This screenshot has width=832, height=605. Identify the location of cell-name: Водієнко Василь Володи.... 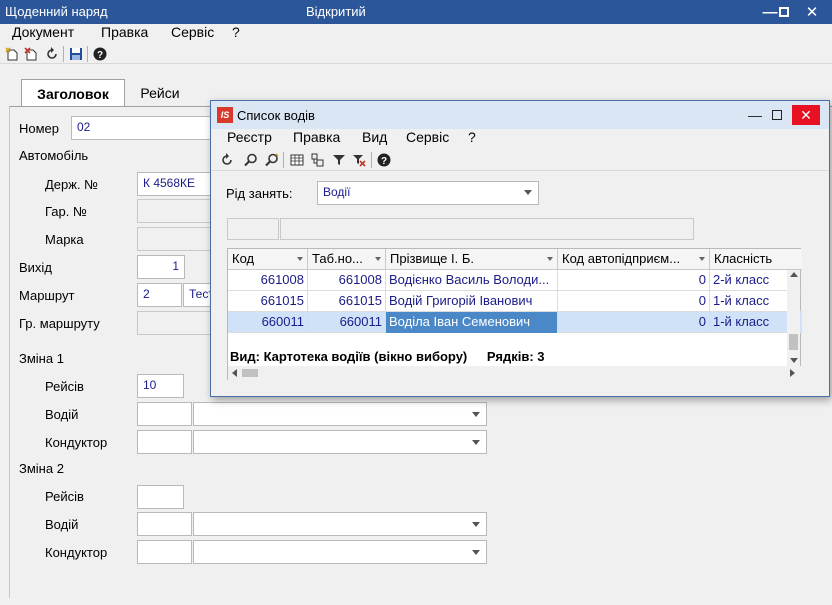
(472, 280).